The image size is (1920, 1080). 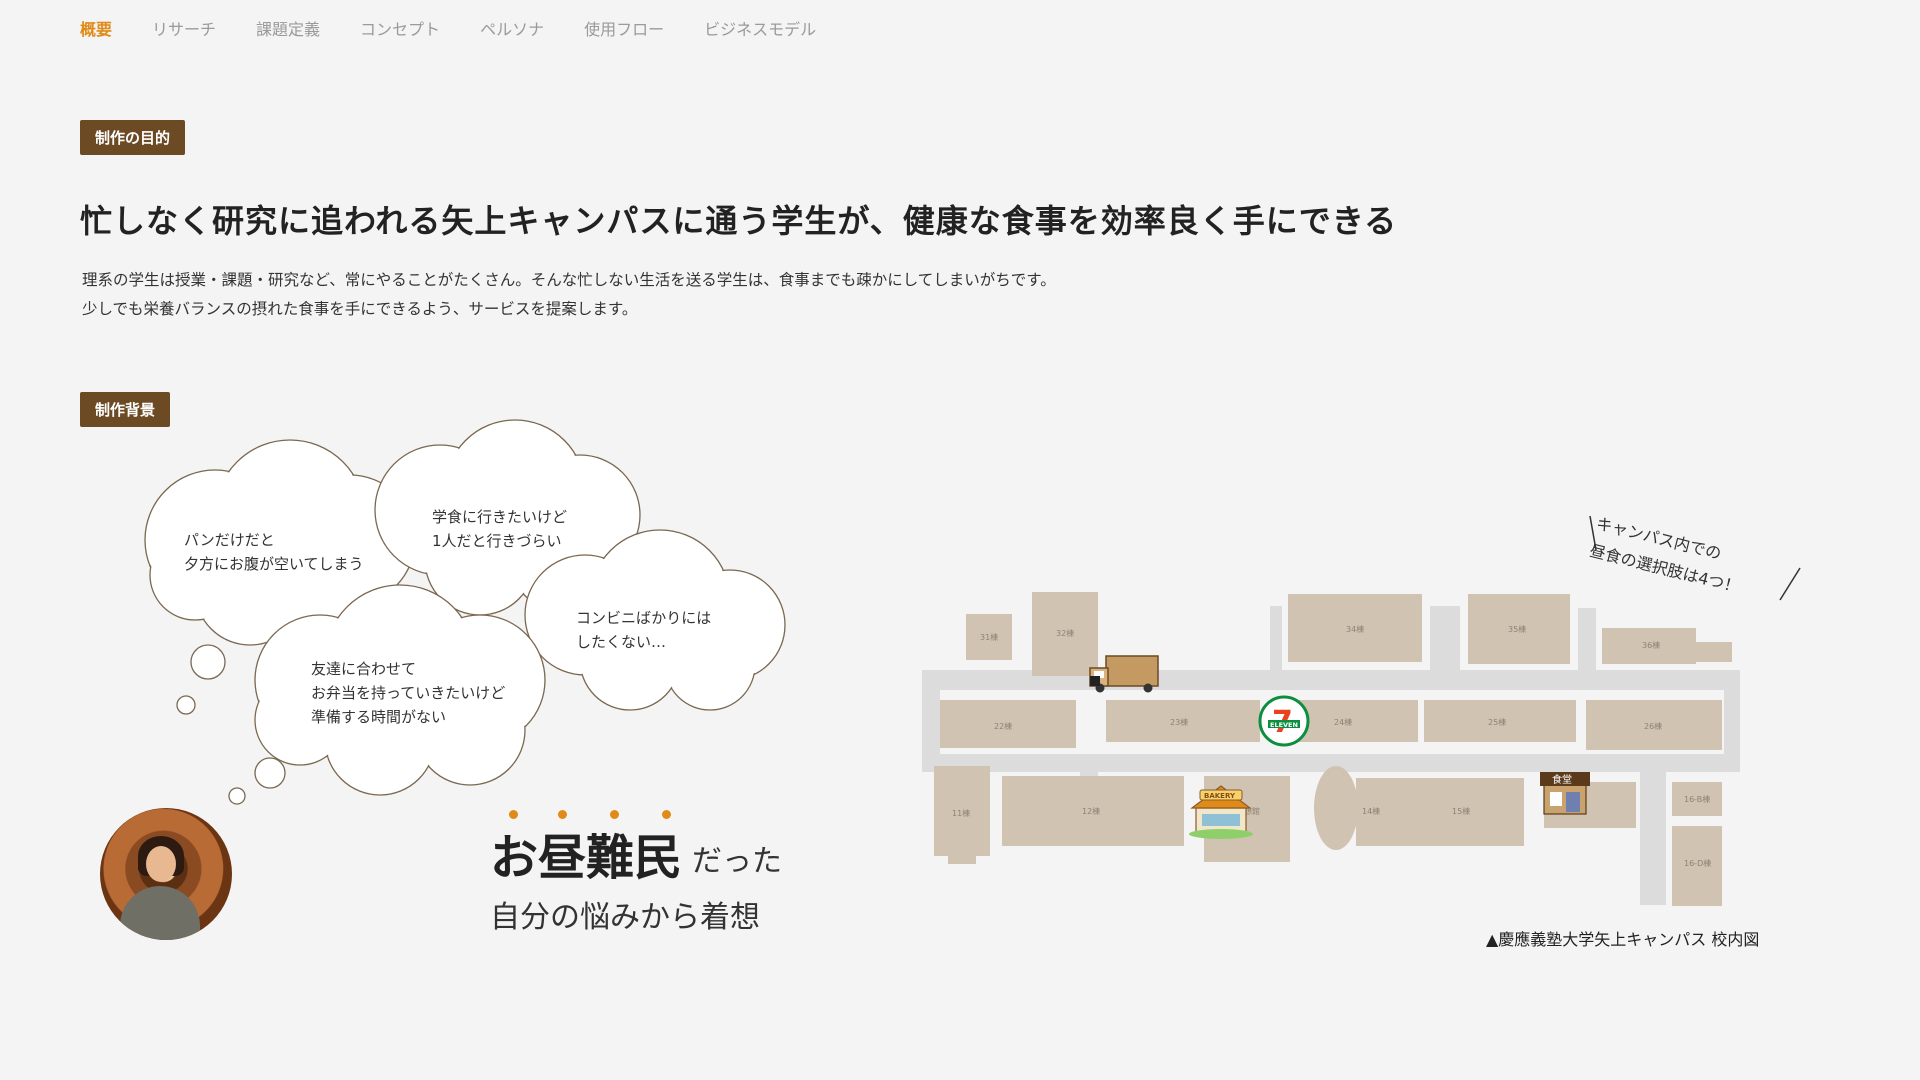 I want to click on building-label-26: 26棟, so click(x=1653, y=726).